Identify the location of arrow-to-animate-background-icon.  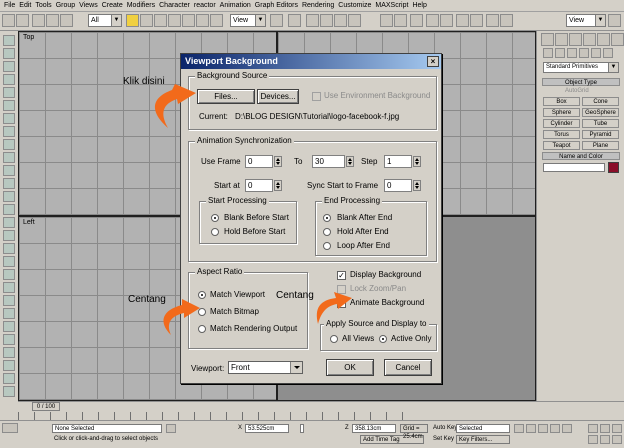
(334, 308).